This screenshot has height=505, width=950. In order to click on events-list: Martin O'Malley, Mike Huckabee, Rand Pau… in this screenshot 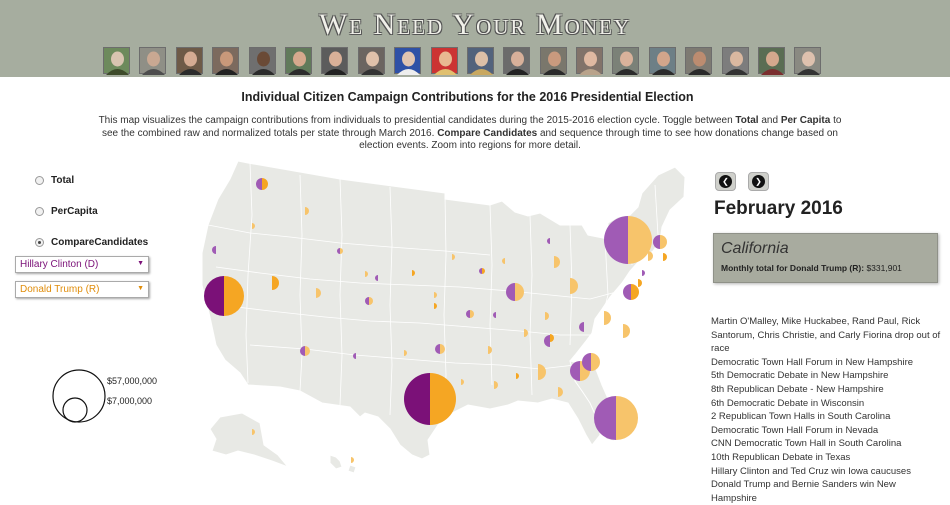, I will do `click(827, 410)`.